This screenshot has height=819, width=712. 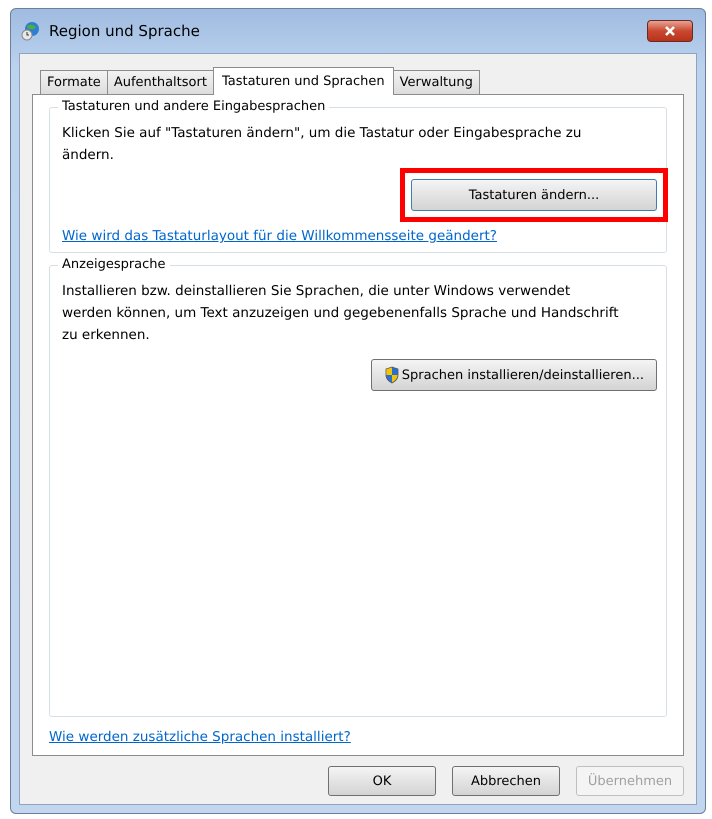 I want to click on description-text: Installieren bzw. deinstallieren Sie Sprachen, die unter Windows verwendet werden können, um Text anzuzeigen und gegebenenfalls Sprache und Handschrift zu erkennen., so click(x=341, y=313).